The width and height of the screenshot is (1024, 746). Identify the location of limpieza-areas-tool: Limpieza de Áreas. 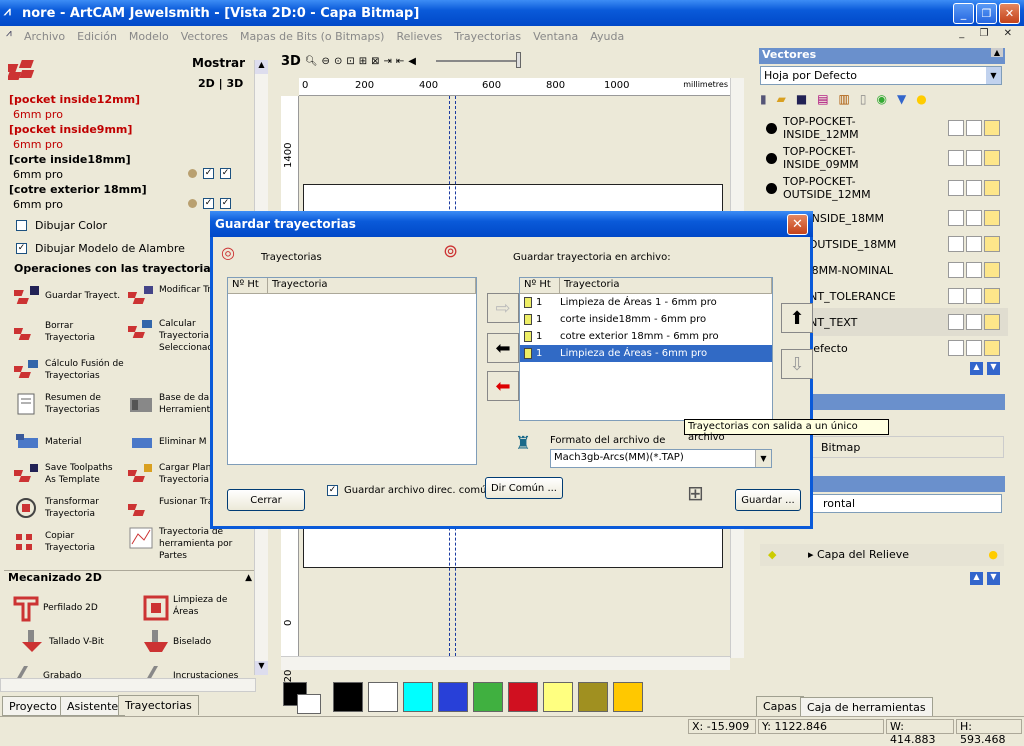
(197, 607).